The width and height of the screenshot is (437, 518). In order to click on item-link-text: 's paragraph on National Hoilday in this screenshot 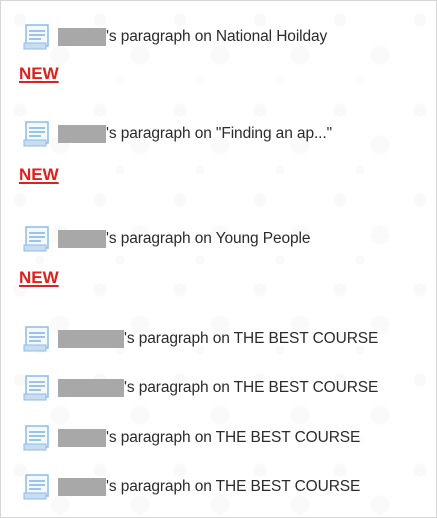, I will do `click(216, 37)`.